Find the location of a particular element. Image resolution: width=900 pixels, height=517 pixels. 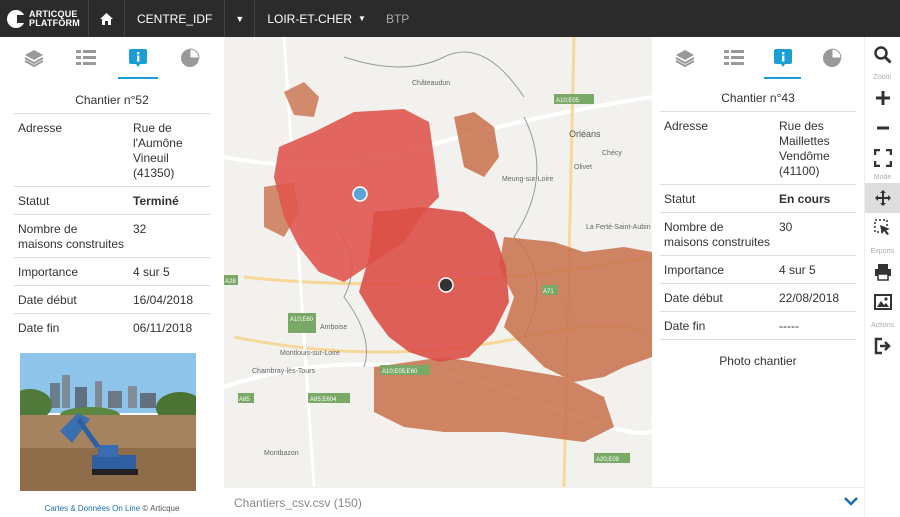

image-icon is located at coordinates (883, 302).